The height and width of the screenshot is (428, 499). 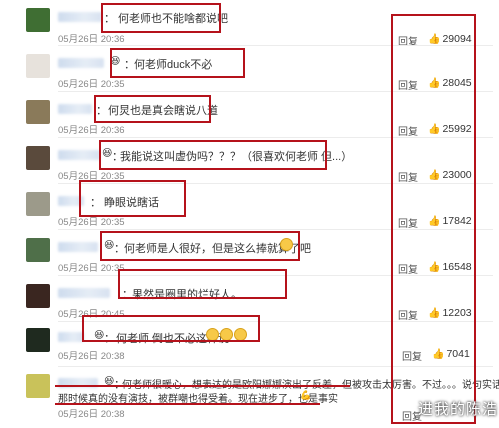 What do you see at coordinates (306, 395) in the screenshot?
I see `strong-emoji-icon: 💪` at bounding box center [306, 395].